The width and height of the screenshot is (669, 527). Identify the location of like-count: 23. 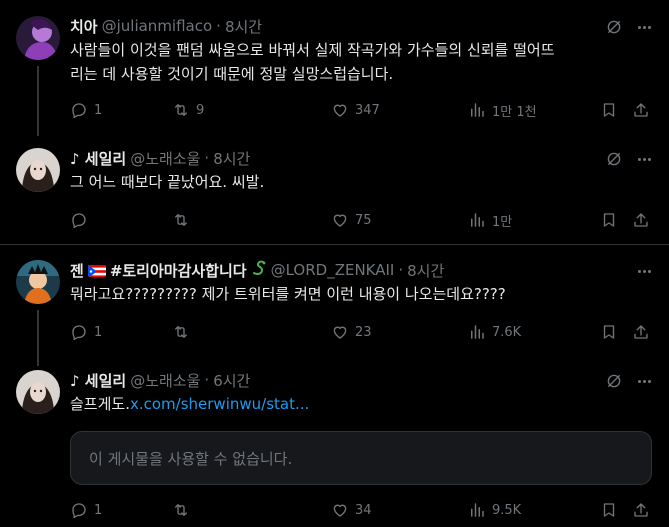
(363, 332).